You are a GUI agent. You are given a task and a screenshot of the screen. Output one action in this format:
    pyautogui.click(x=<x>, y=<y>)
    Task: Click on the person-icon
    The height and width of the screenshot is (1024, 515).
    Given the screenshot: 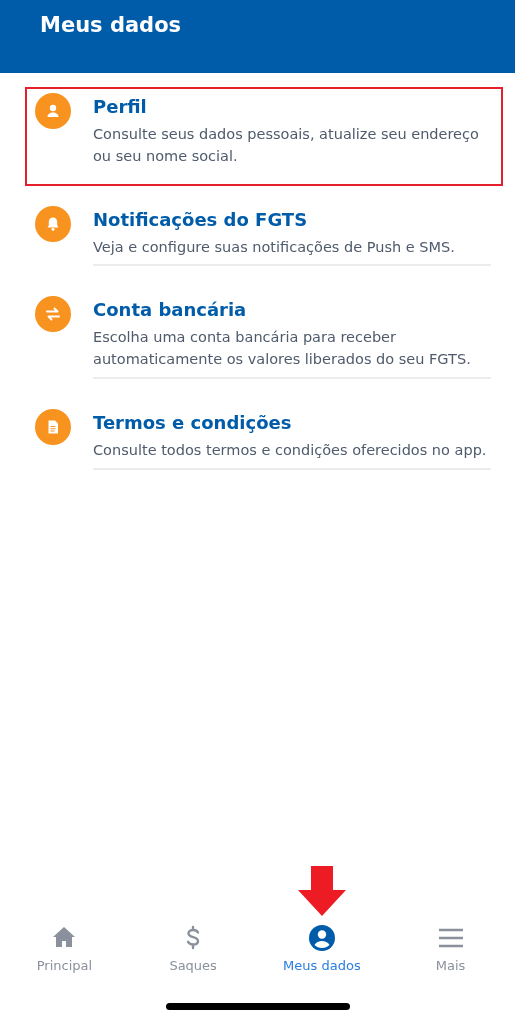 What is the action you would take?
    pyautogui.click(x=53, y=111)
    